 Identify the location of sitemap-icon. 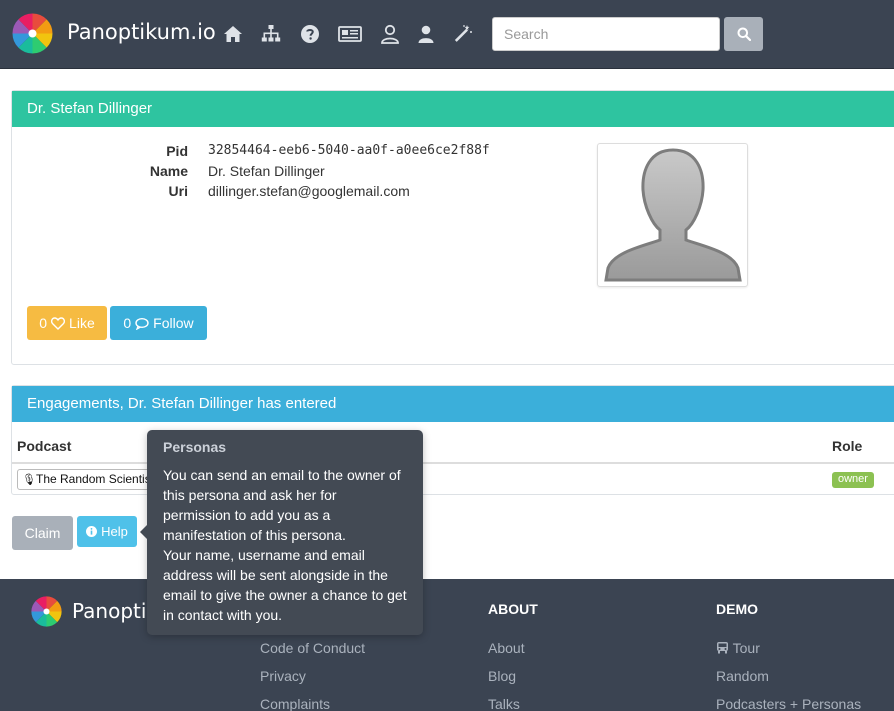
(271, 34).